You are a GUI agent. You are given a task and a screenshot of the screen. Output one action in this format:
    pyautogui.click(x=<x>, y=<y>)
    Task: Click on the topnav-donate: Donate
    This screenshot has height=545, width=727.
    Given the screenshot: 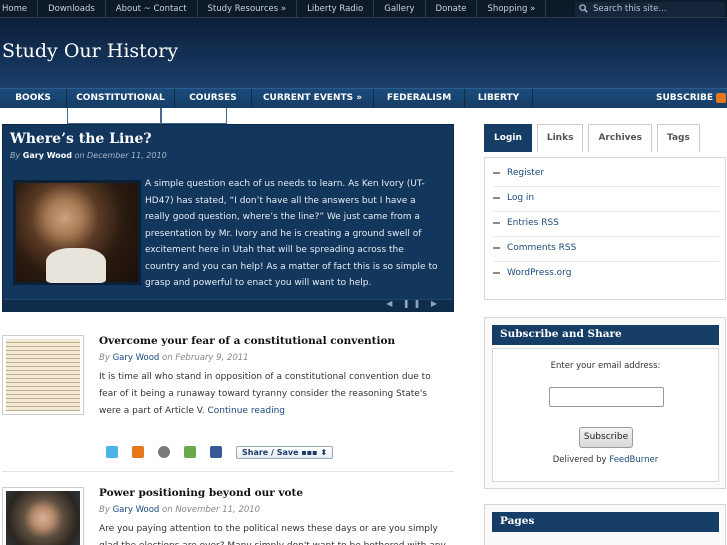 What is the action you would take?
    pyautogui.click(x=452, y=9)
    